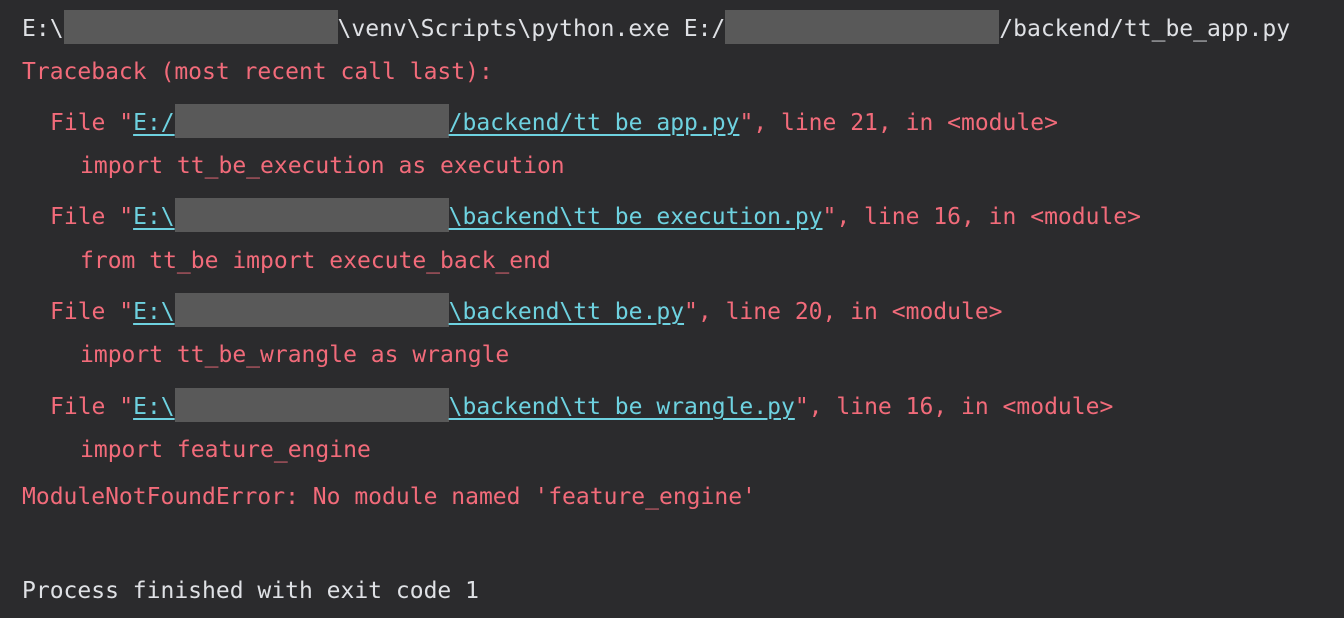  What do you see at coordinates (315, 261) in the screenshot?
I see `traceback-frame-code: from tt_be import execute_back_end` at bounding box center [315, 261].